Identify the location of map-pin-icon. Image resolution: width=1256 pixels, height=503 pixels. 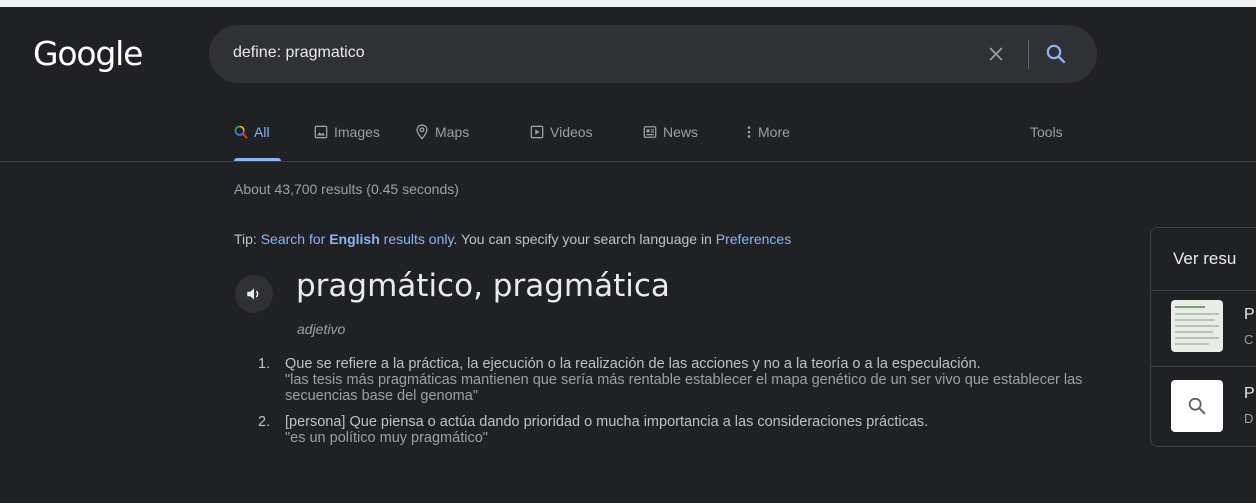
(422, 132).